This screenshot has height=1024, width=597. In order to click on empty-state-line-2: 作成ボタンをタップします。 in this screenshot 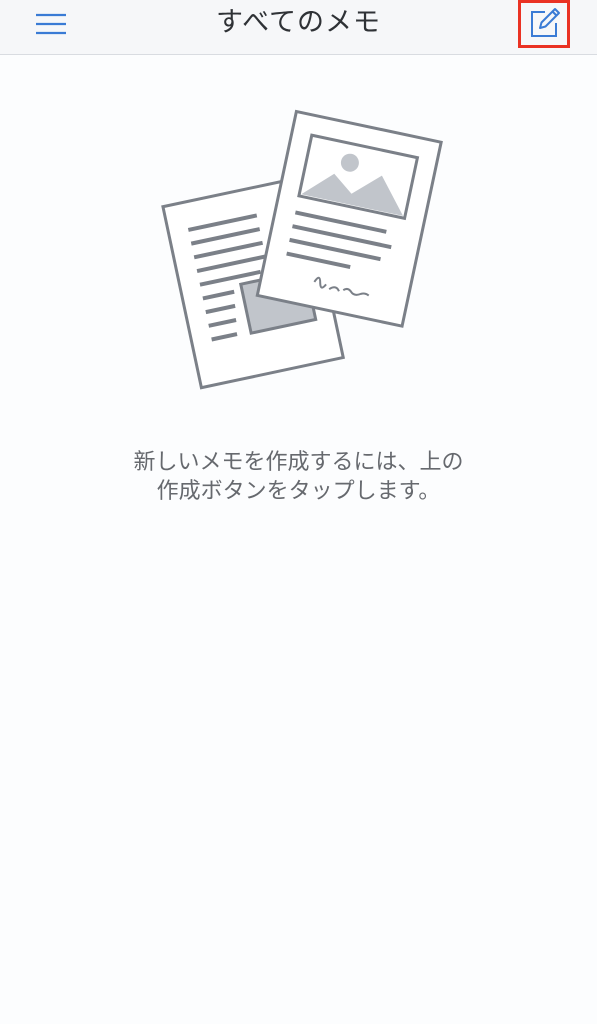, I will do `click(298, 491)`.